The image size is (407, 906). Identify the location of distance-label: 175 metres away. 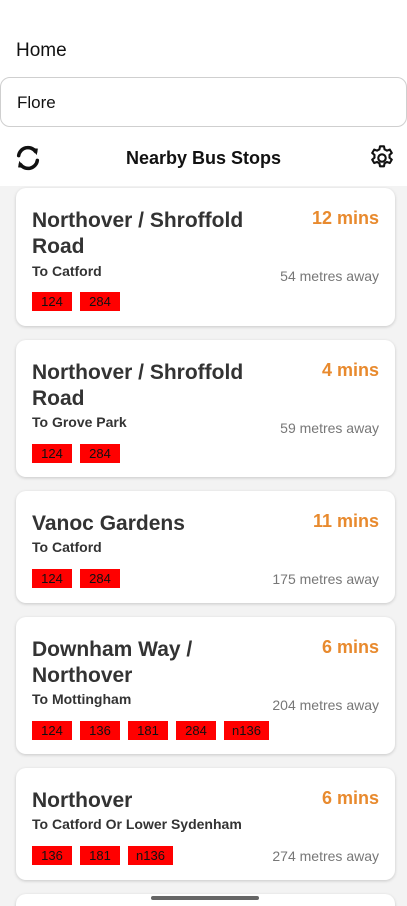
(325, 579).